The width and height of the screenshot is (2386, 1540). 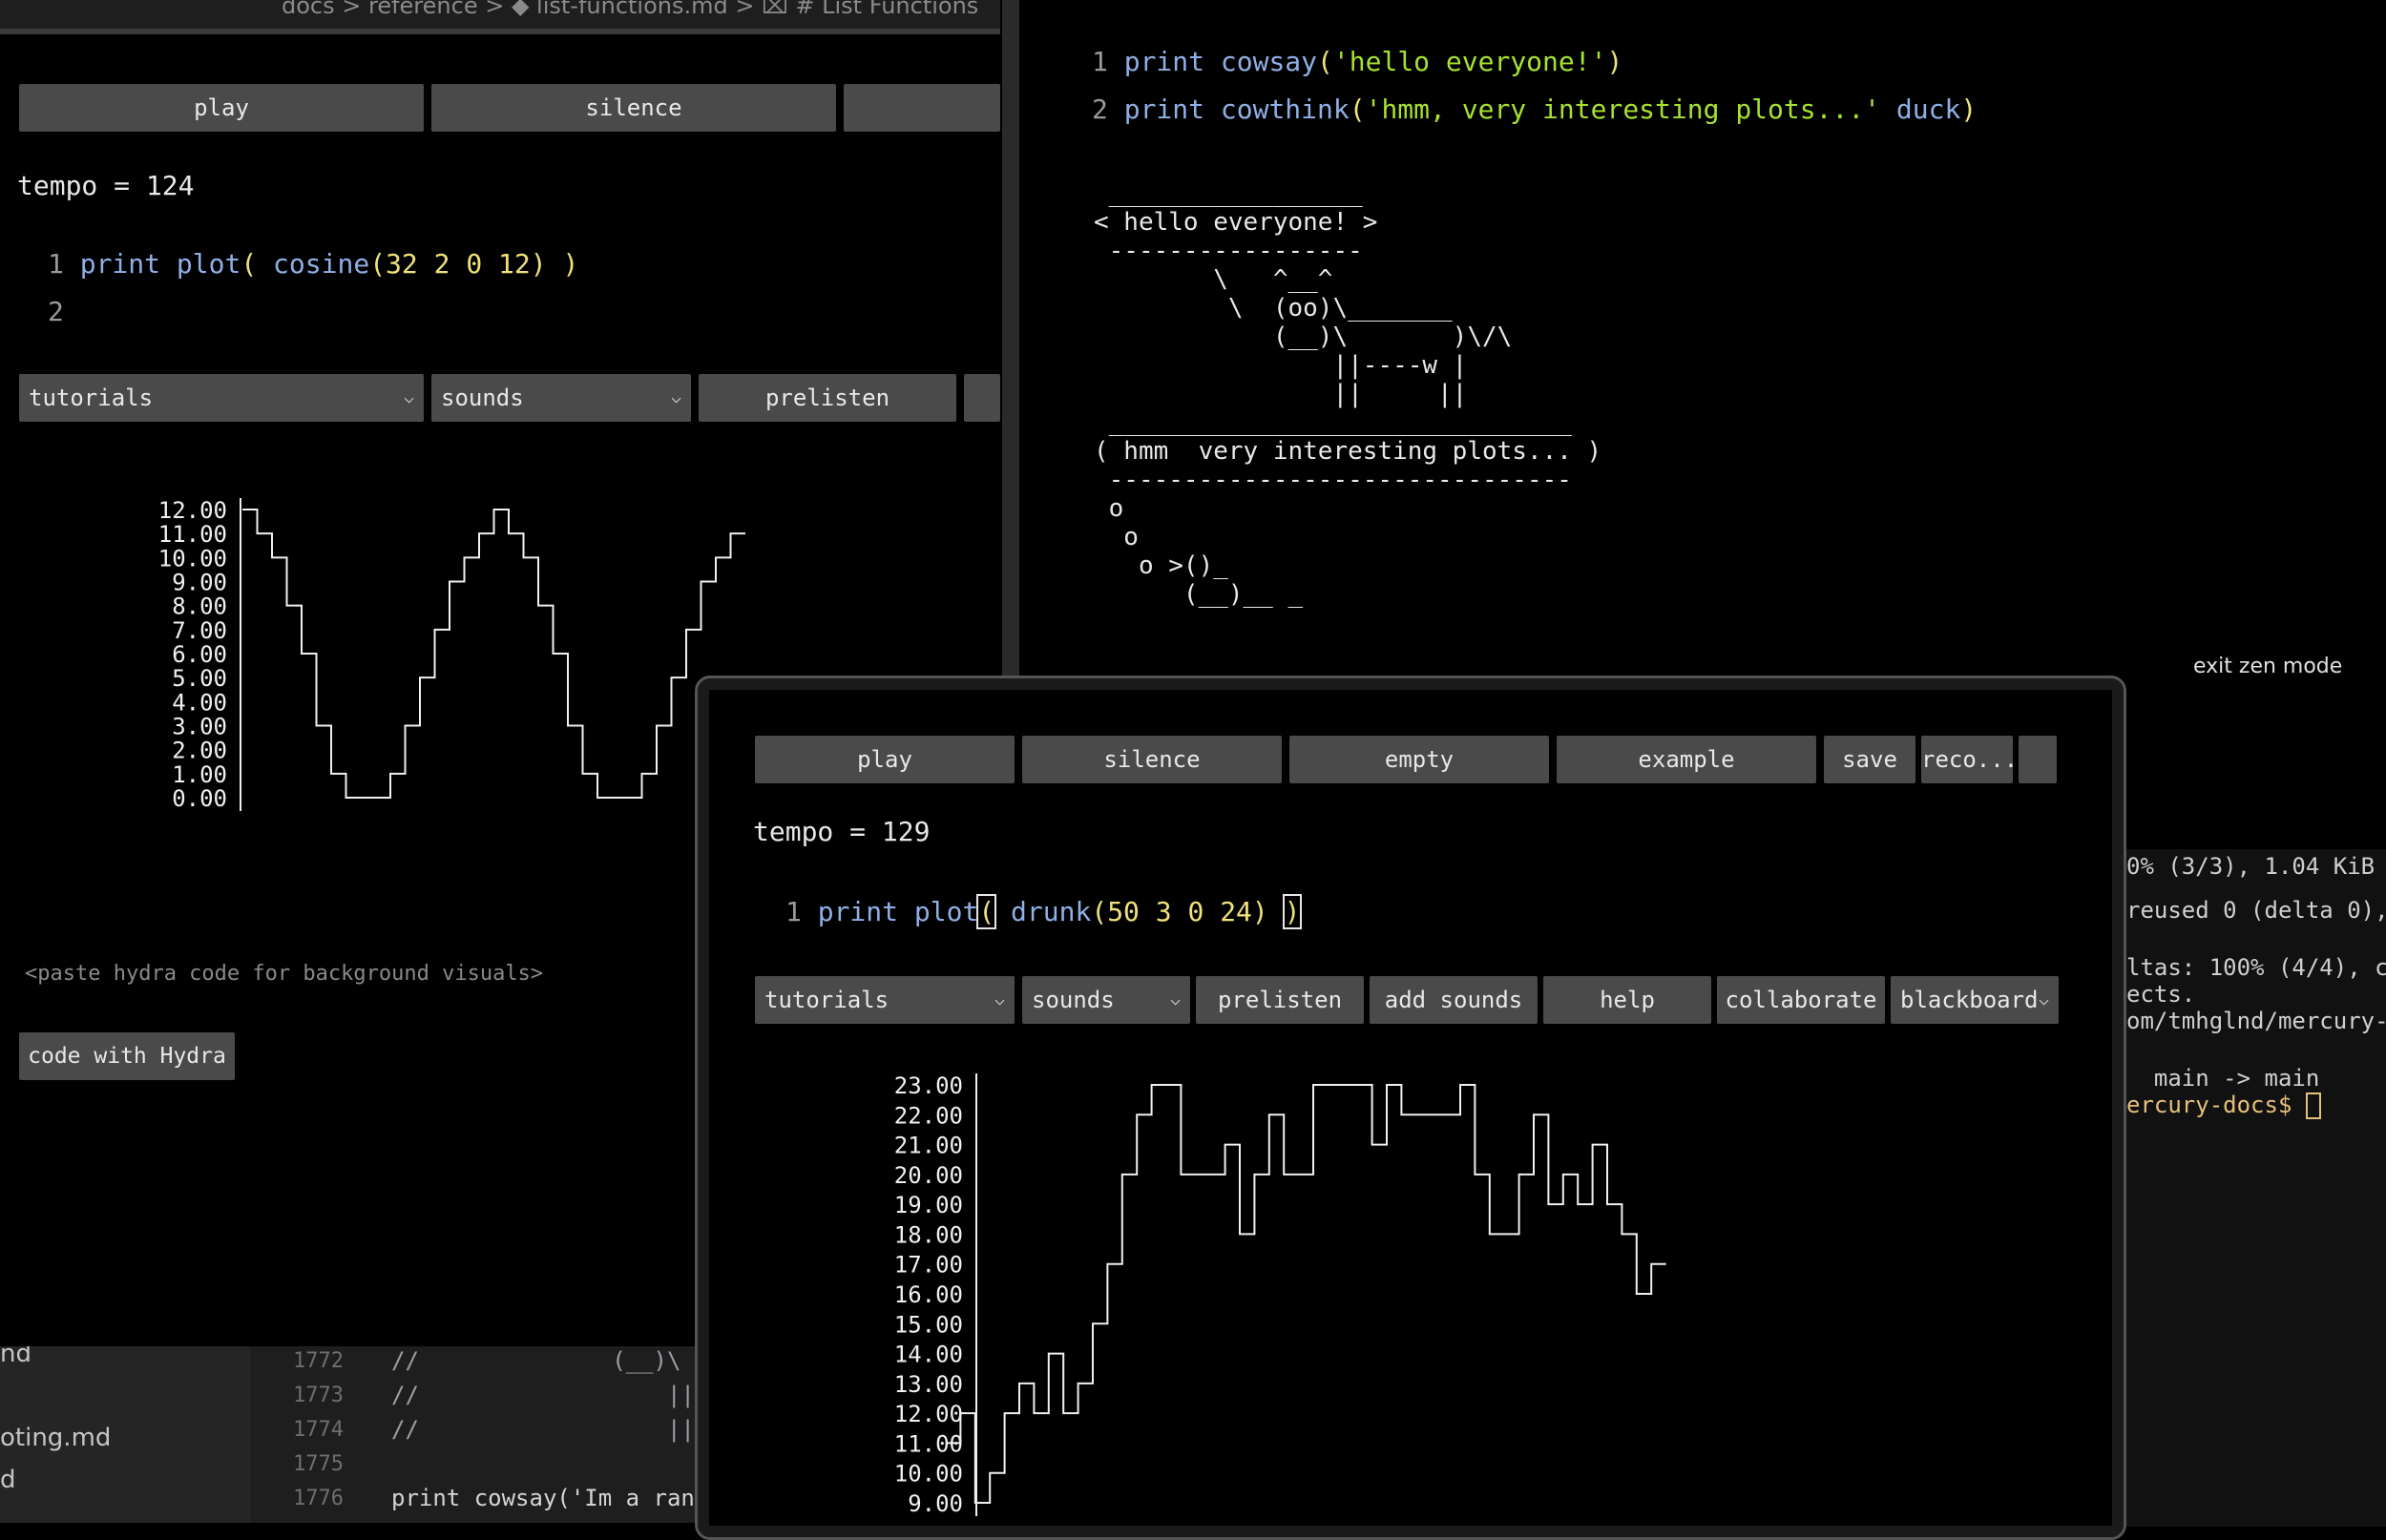 I want to click on code-line: // (__)\, so click(x=536, y=1360).